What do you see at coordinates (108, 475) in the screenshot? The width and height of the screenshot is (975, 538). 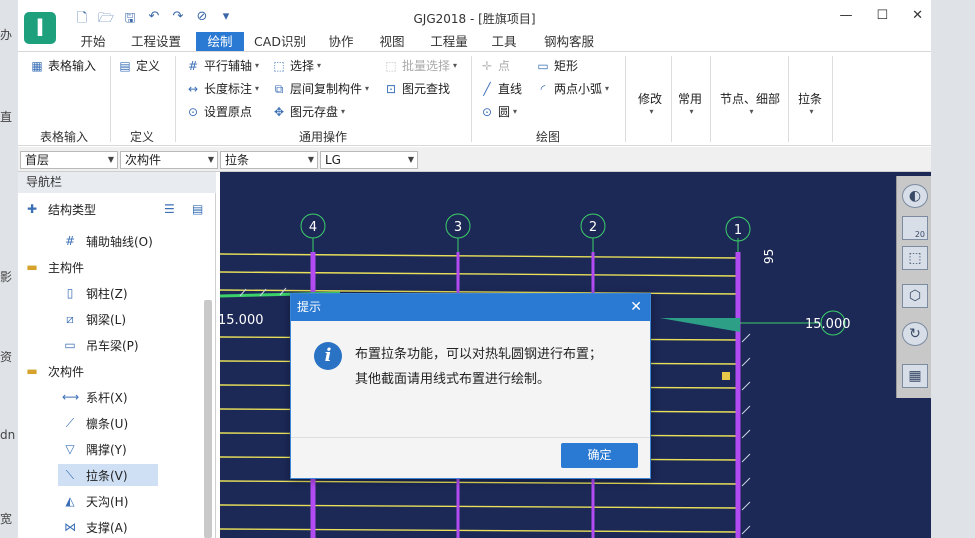 I see `nav-item-sag-rod: ⟍ 拉条(V)` at bounding box center [108, 475].